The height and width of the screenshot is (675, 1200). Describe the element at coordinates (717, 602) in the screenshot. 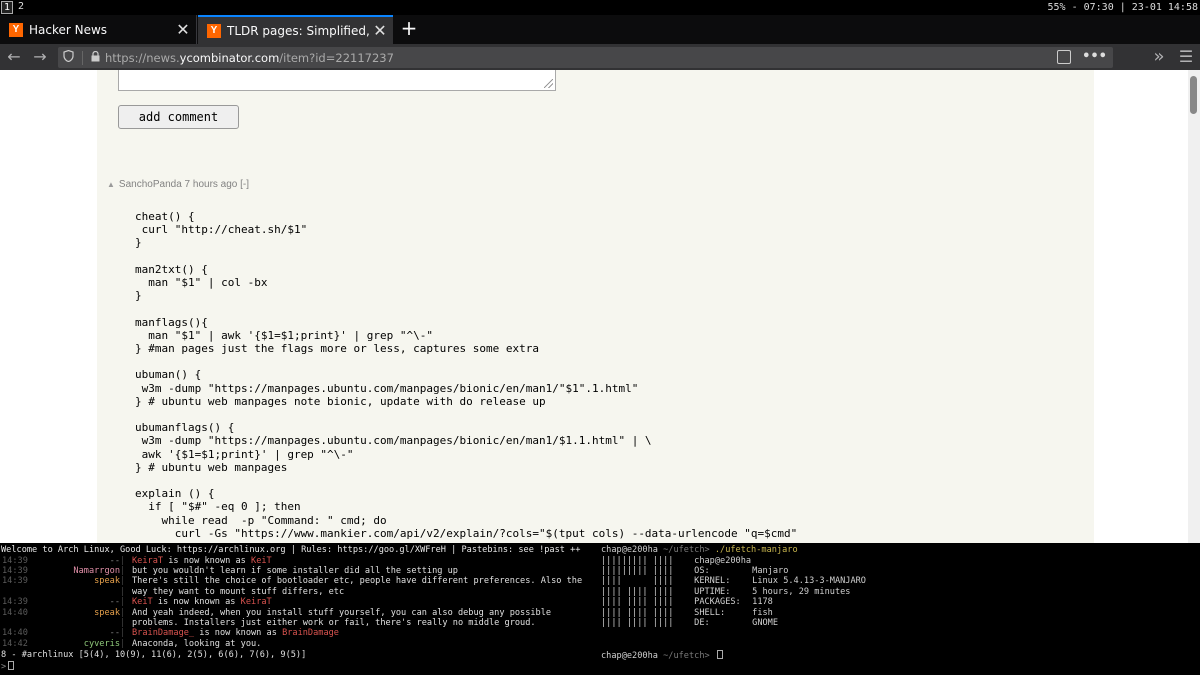

I see `ufetch-key: PACKAGES:` at that location.